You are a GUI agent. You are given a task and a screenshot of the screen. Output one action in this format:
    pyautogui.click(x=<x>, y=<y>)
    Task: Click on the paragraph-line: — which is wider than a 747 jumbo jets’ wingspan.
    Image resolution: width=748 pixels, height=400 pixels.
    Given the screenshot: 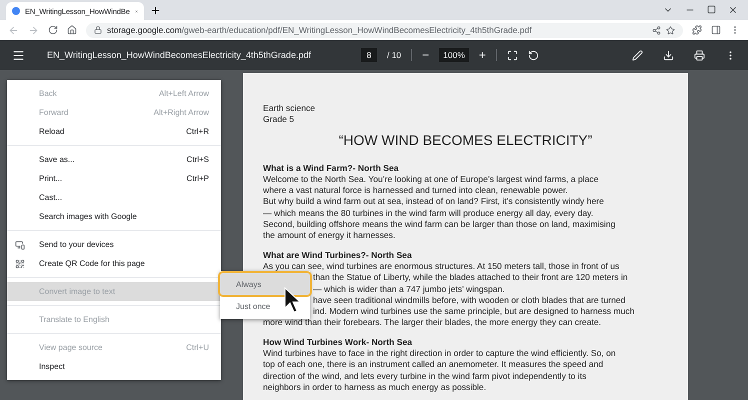 What is the action you would take?
    pyautogui.click(x=409, y=289)
    